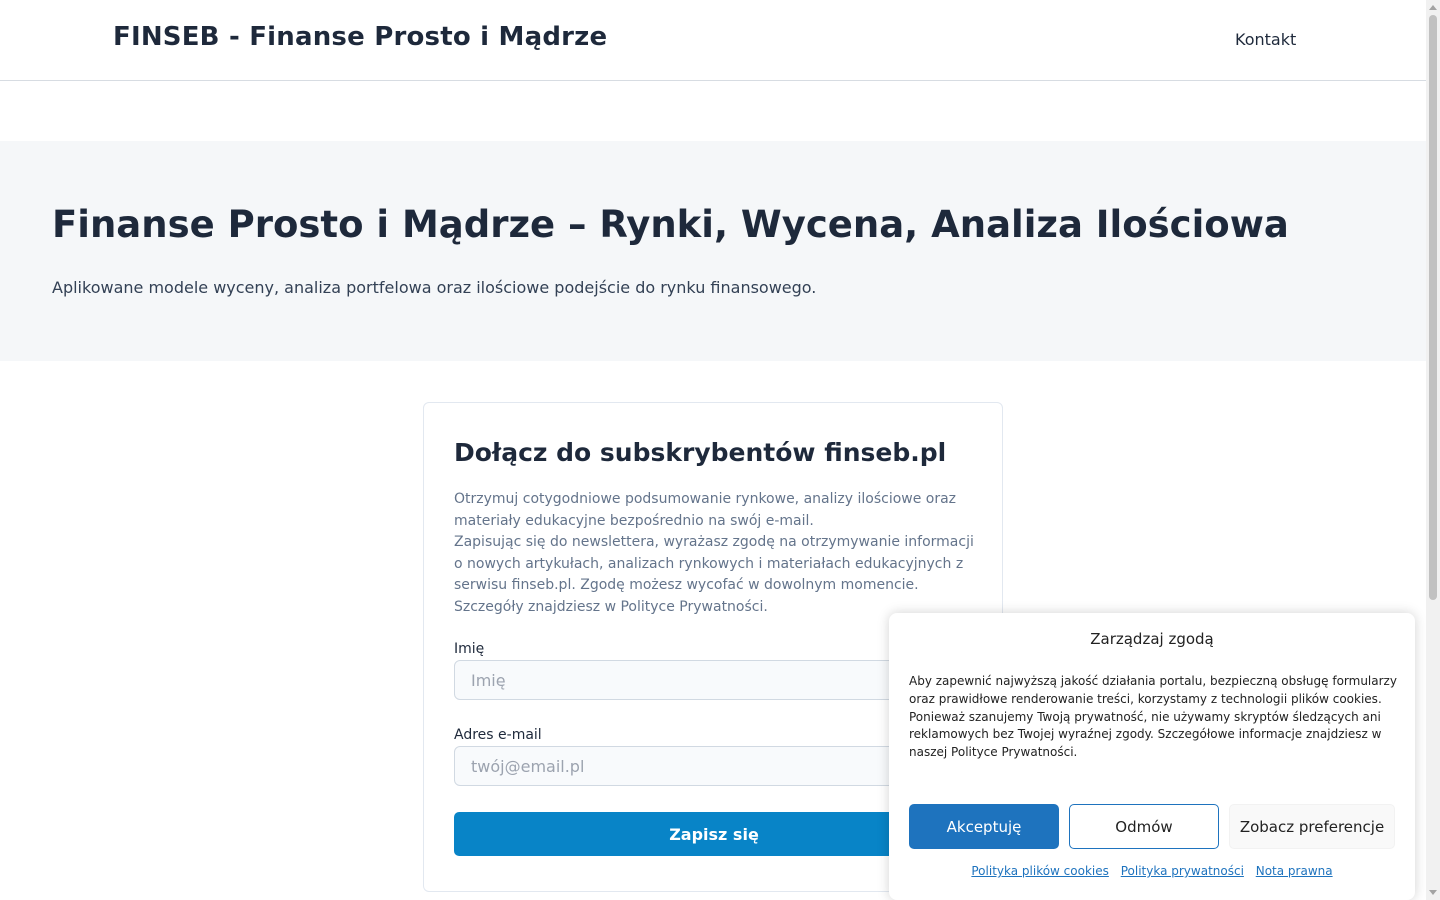 This screenshot has height=900, width=1440. Describe the element at coordinates (469, 649) in the screenshot. I see `name-label: Imię` at that location.